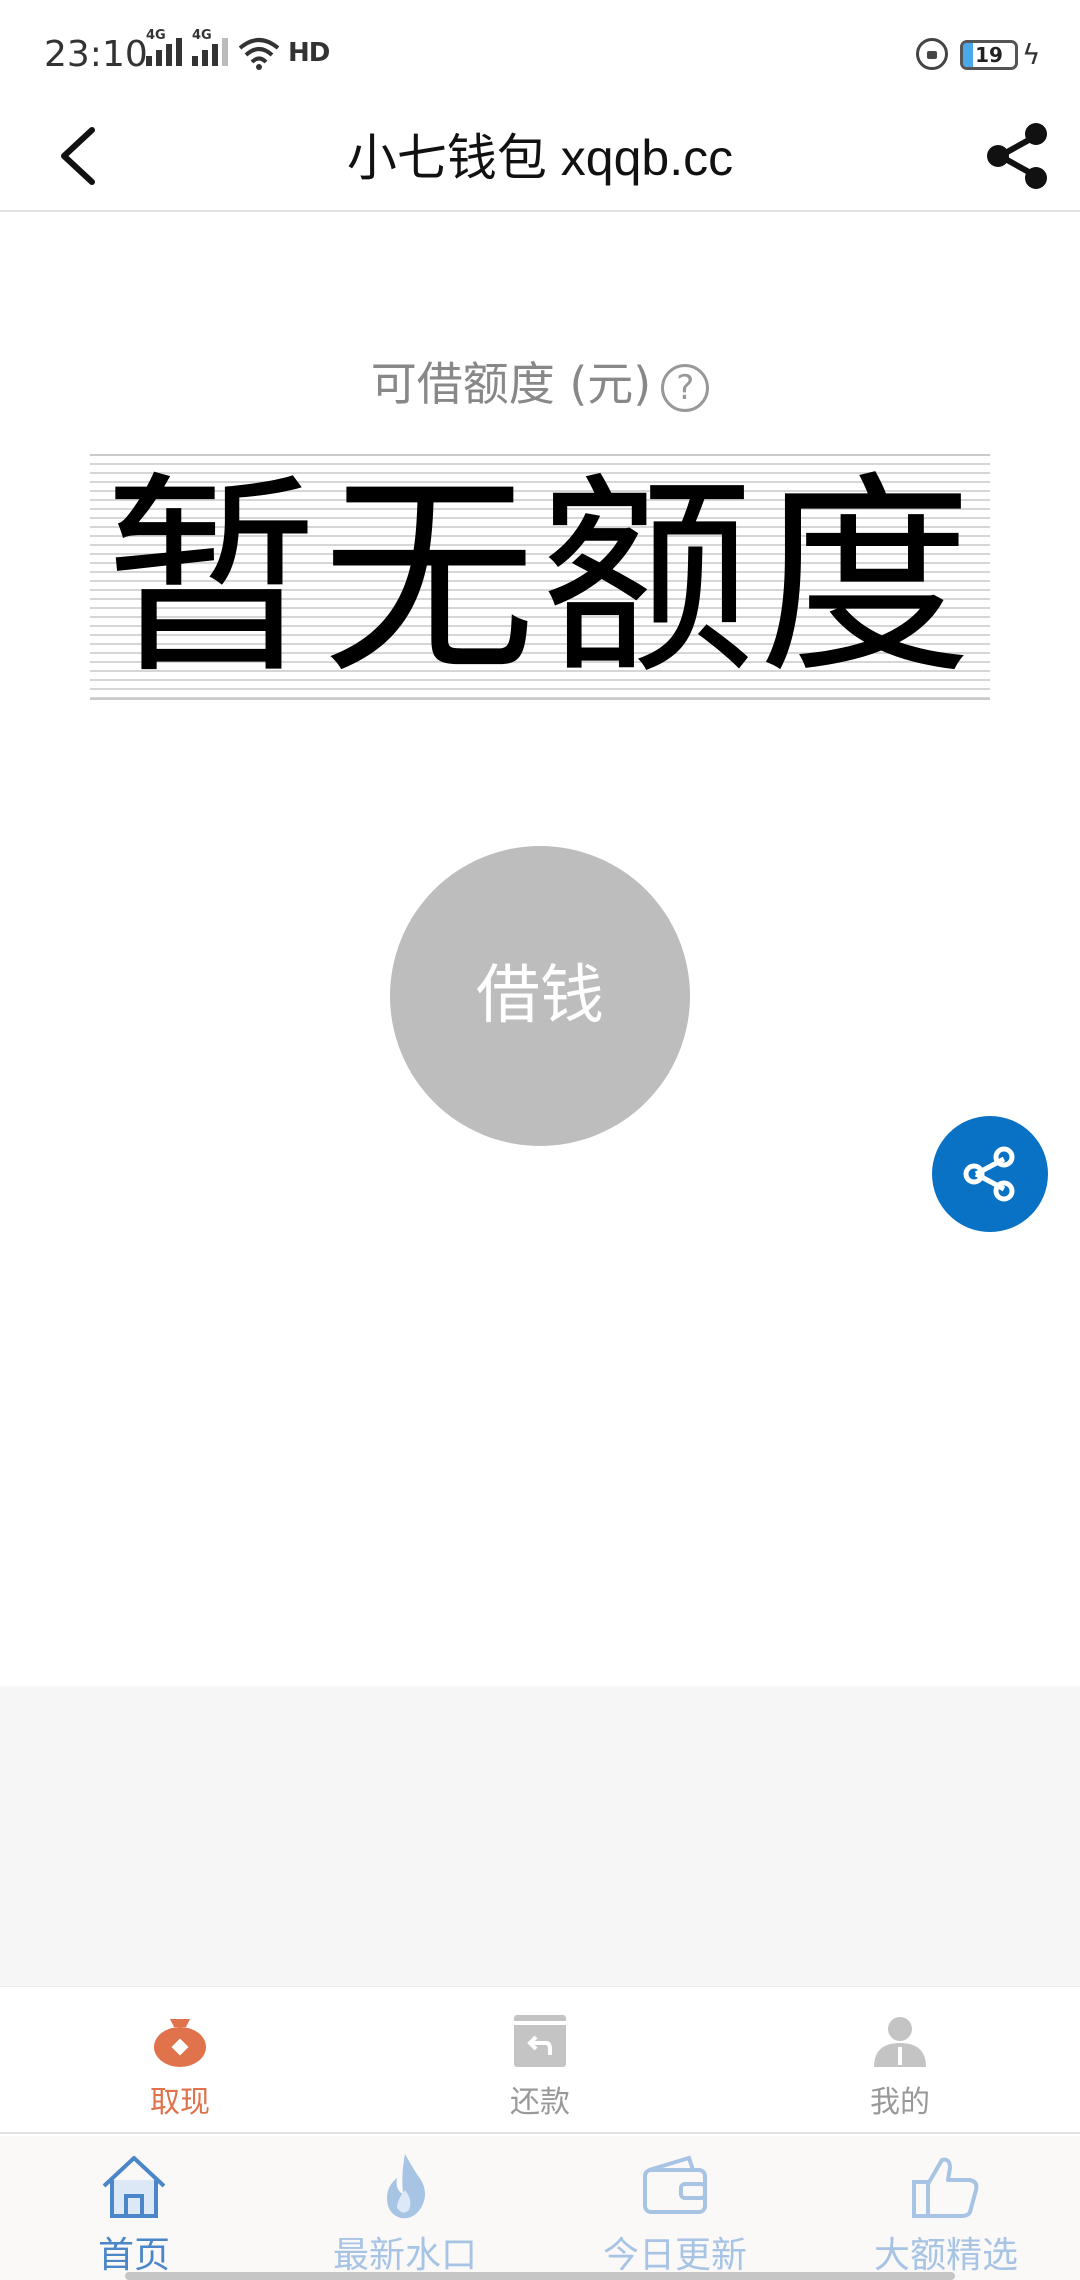  I want to click on nav-today: 今日更新, so click(675, 2208).